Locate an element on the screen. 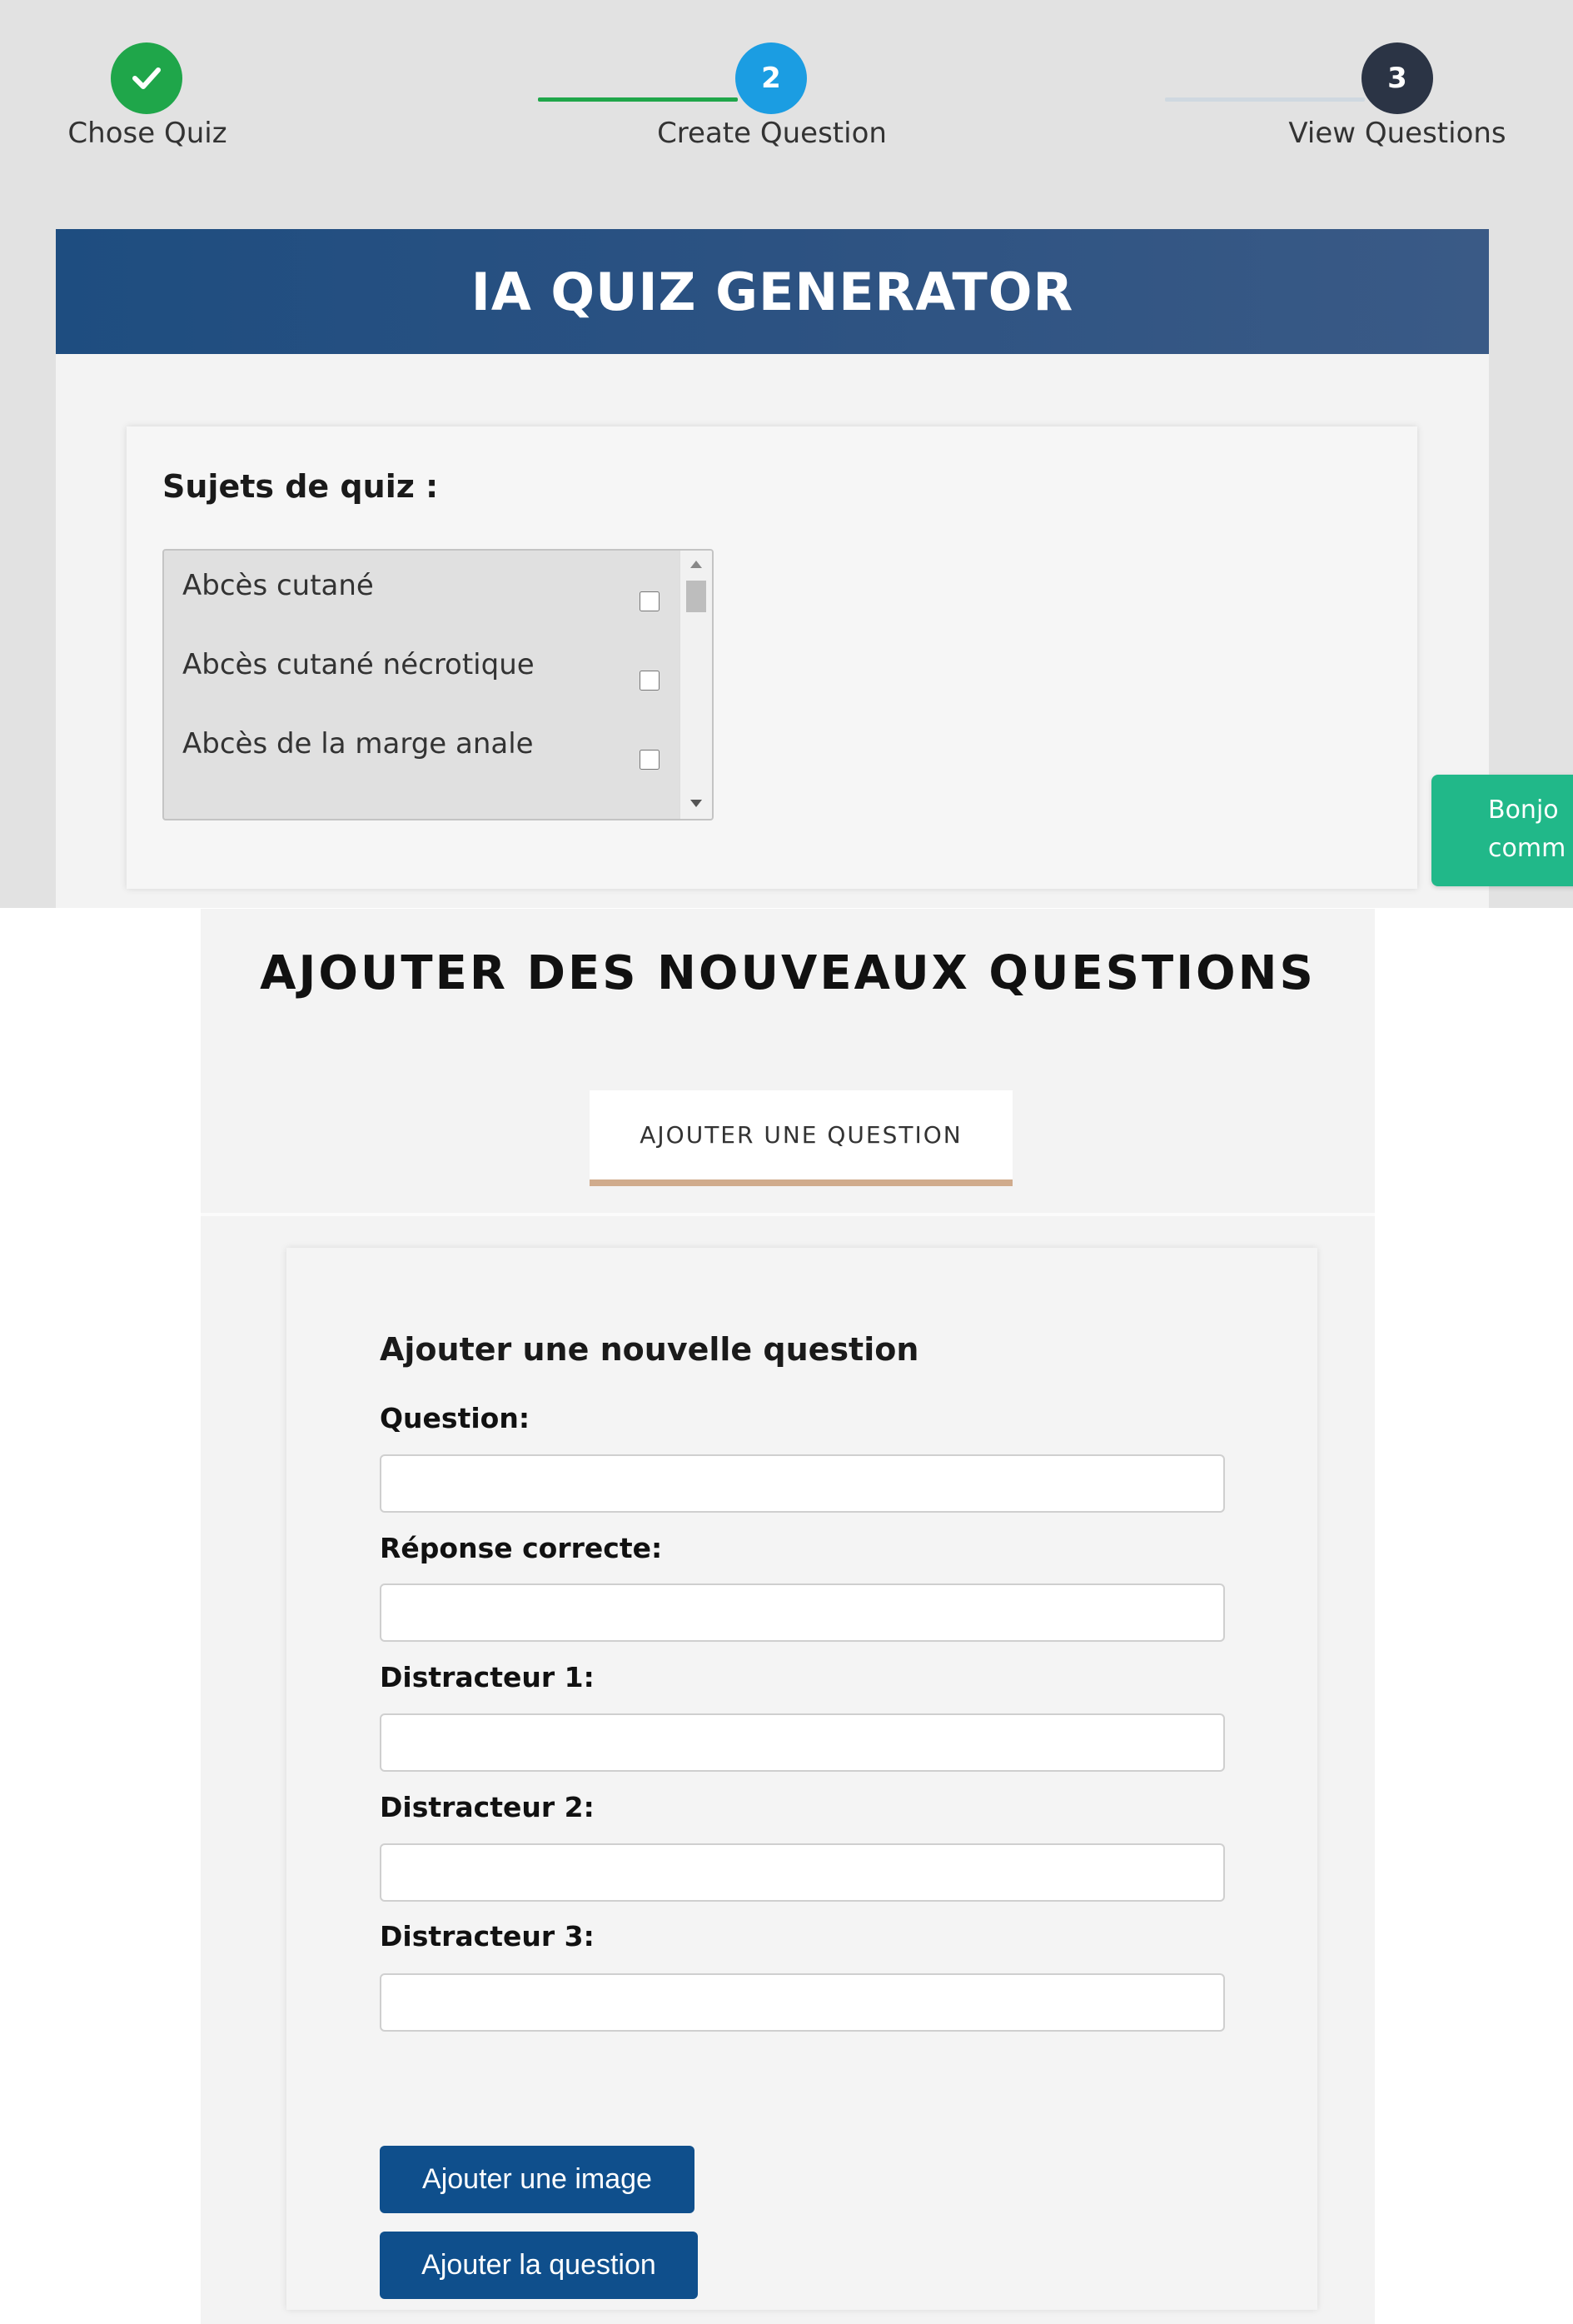 The image size is (1573, 2324). distractor-1-label: Distracteur 1: is located at coordinates (487, 1677).